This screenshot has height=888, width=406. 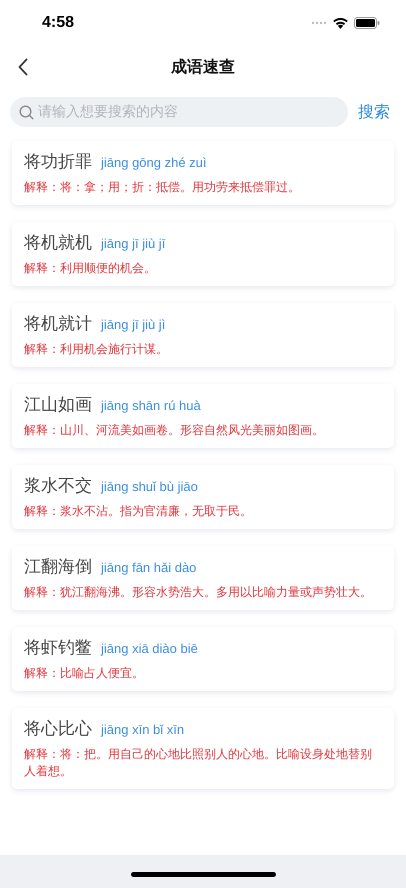 What do you see at coordinates (203, 335) in the screenshot?
I see `idiom-card: 将机就计 jiāng jī jiù jì 解释：利用机会施行计谋。` at bounding box center [203, 335].